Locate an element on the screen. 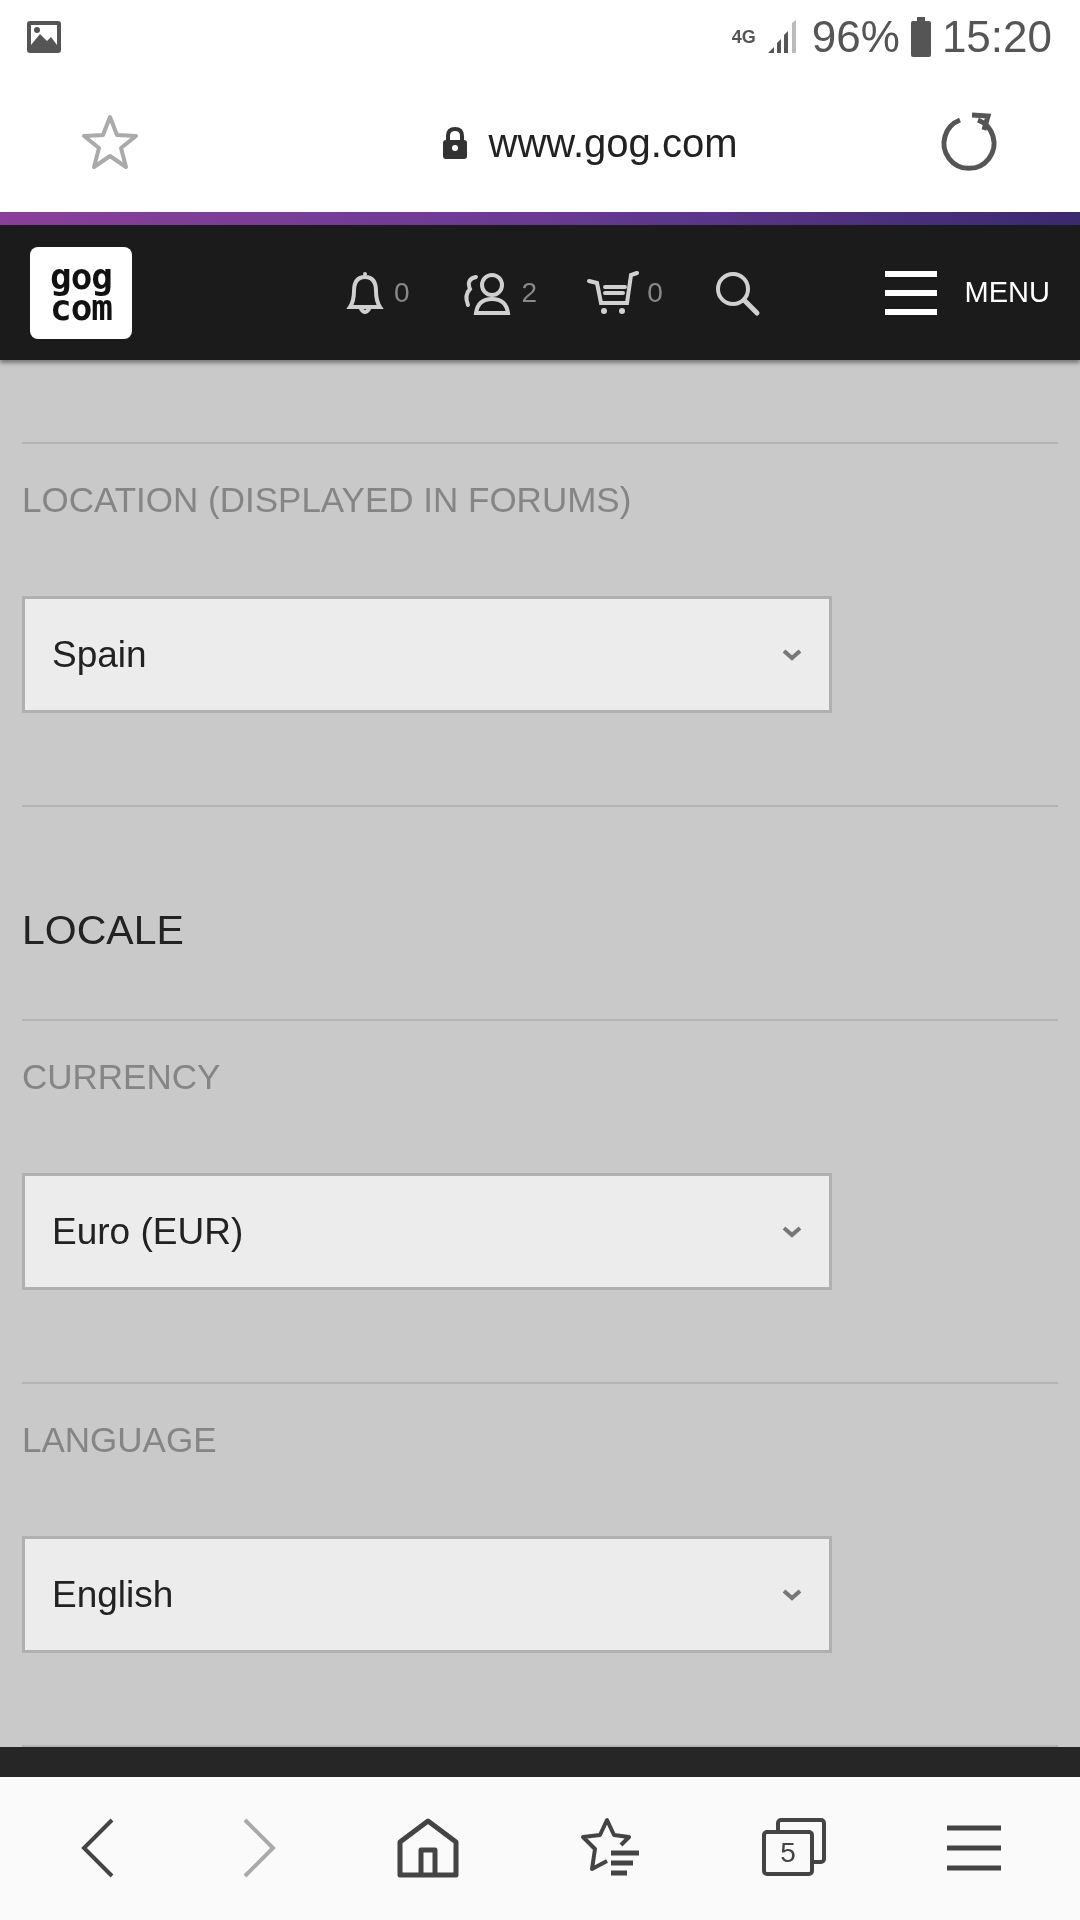  select-field: English is located at coordinates (427, 1595).